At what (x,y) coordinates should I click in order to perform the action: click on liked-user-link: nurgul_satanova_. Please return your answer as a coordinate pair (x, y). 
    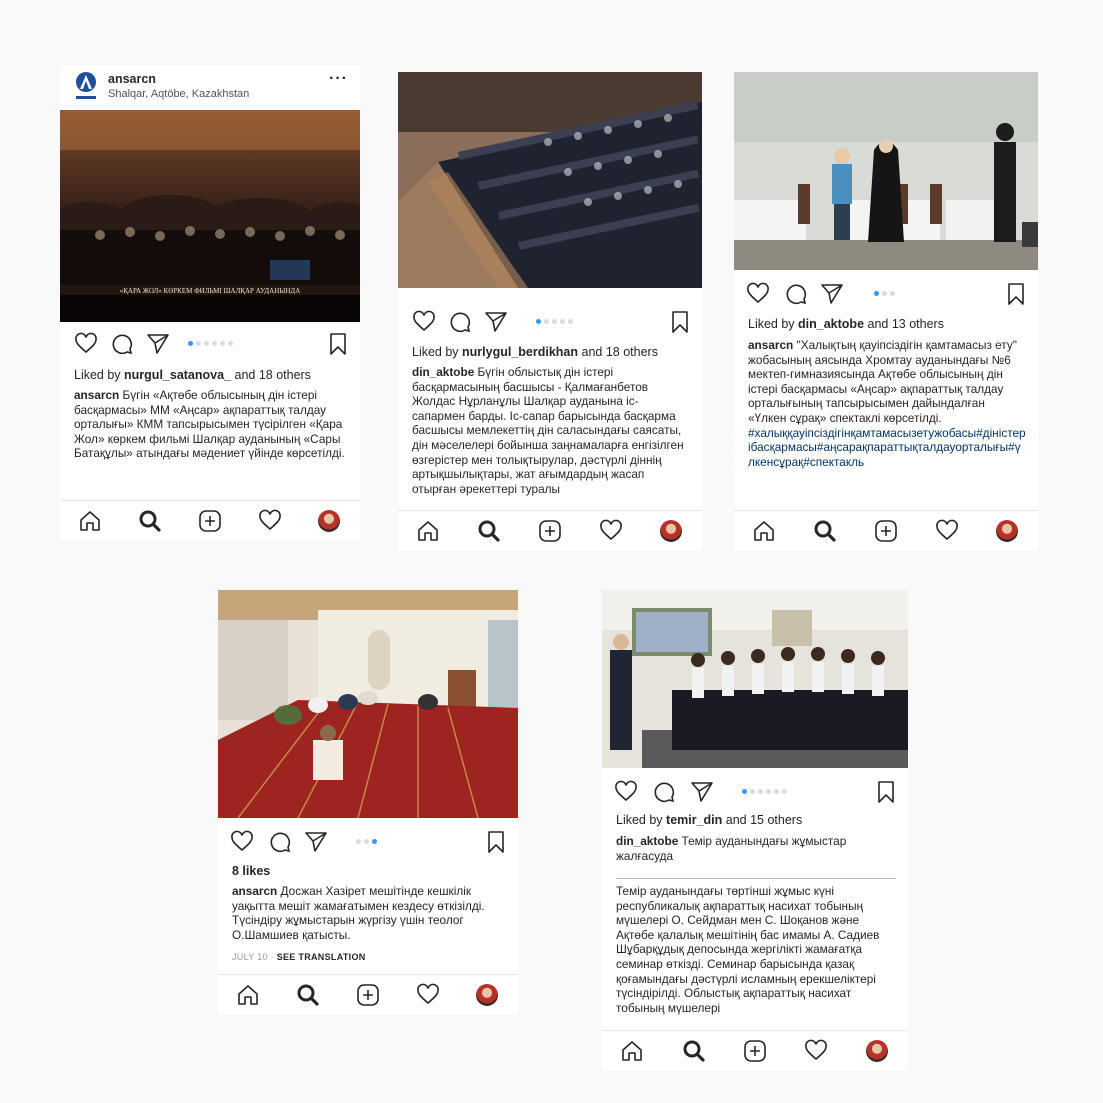
    Looking at the image, I should click on (177, 375).